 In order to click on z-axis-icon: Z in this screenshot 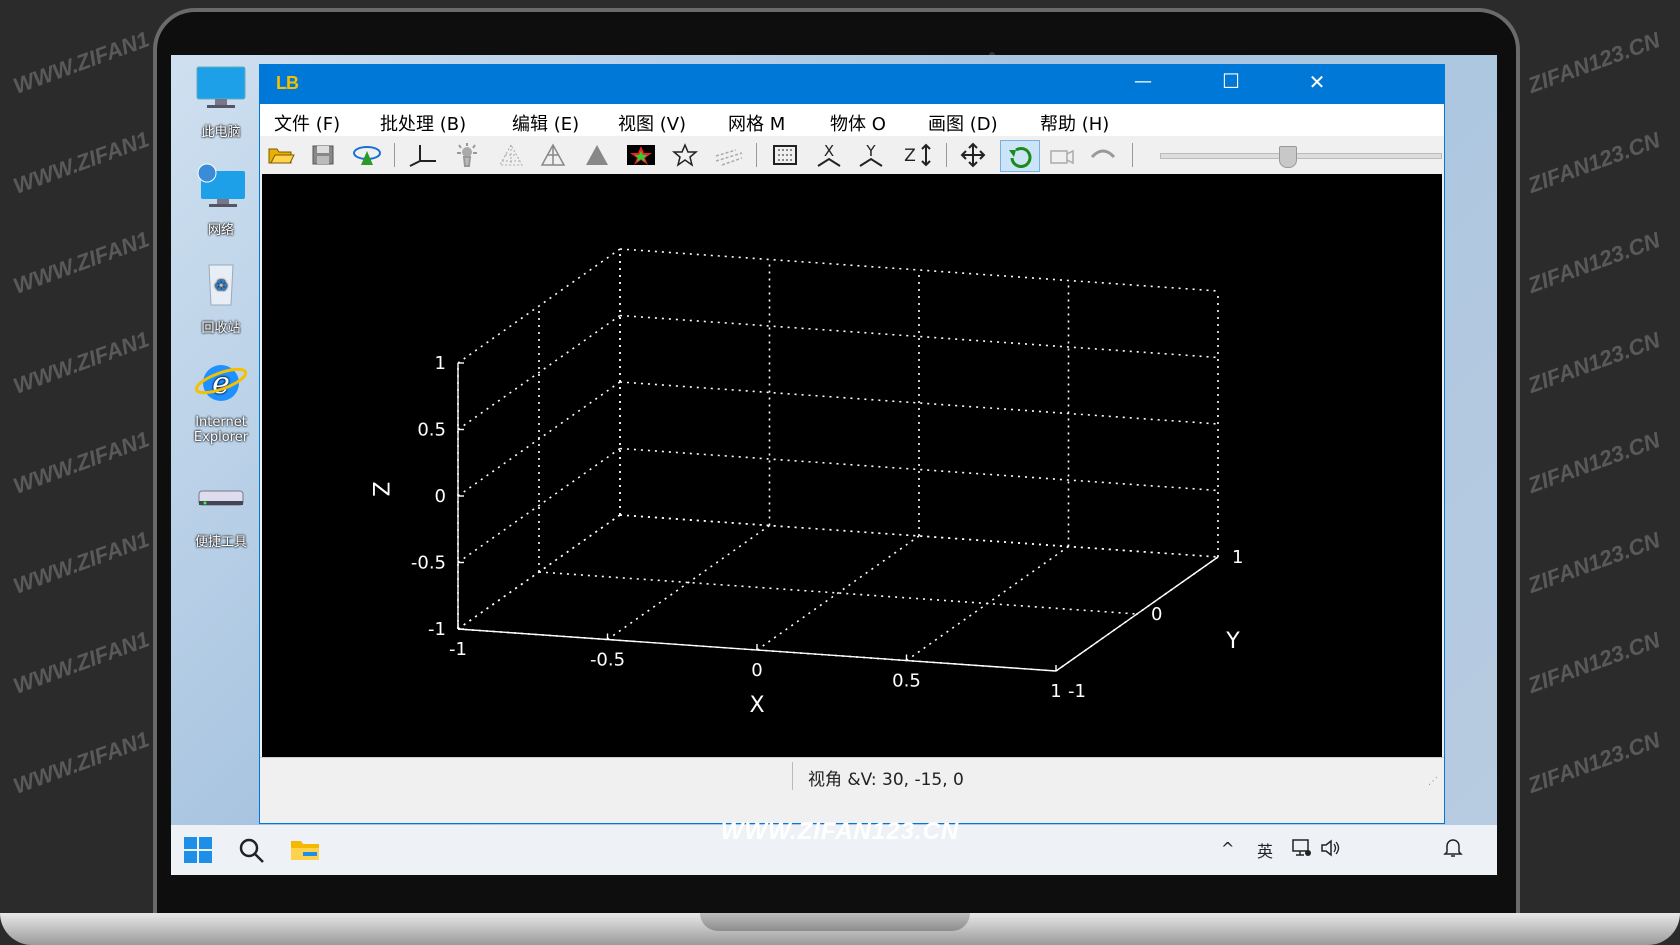, I will do `click(918, 155)`.